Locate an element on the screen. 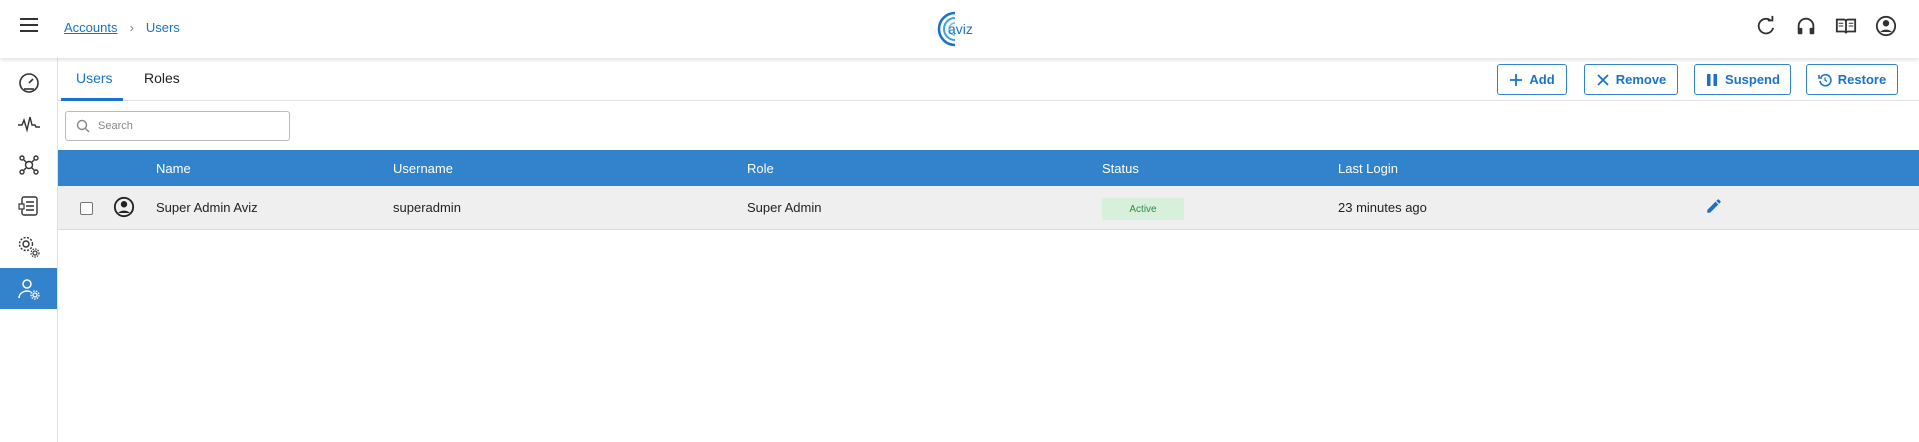 This screenshot has height=442, width=1919. pulse-icon is located at coordinates (28, 124).